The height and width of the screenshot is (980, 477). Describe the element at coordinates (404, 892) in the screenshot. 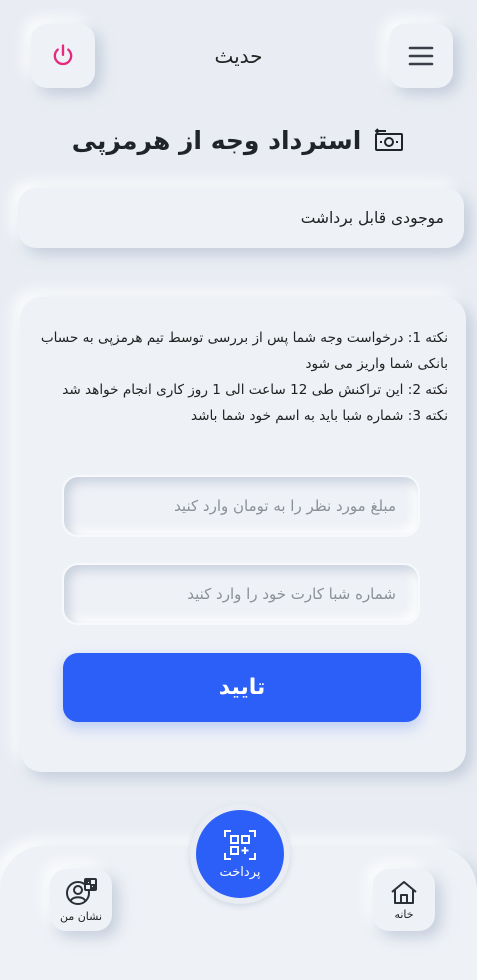

I see `home-icon` at that location.